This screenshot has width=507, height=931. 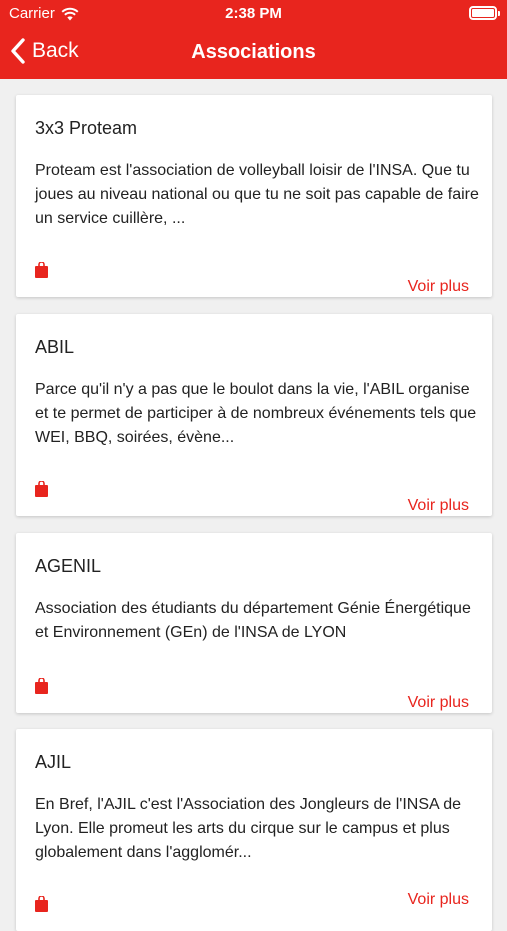 I want to click on card-title: AGENIL, so click(x=68, y=566).